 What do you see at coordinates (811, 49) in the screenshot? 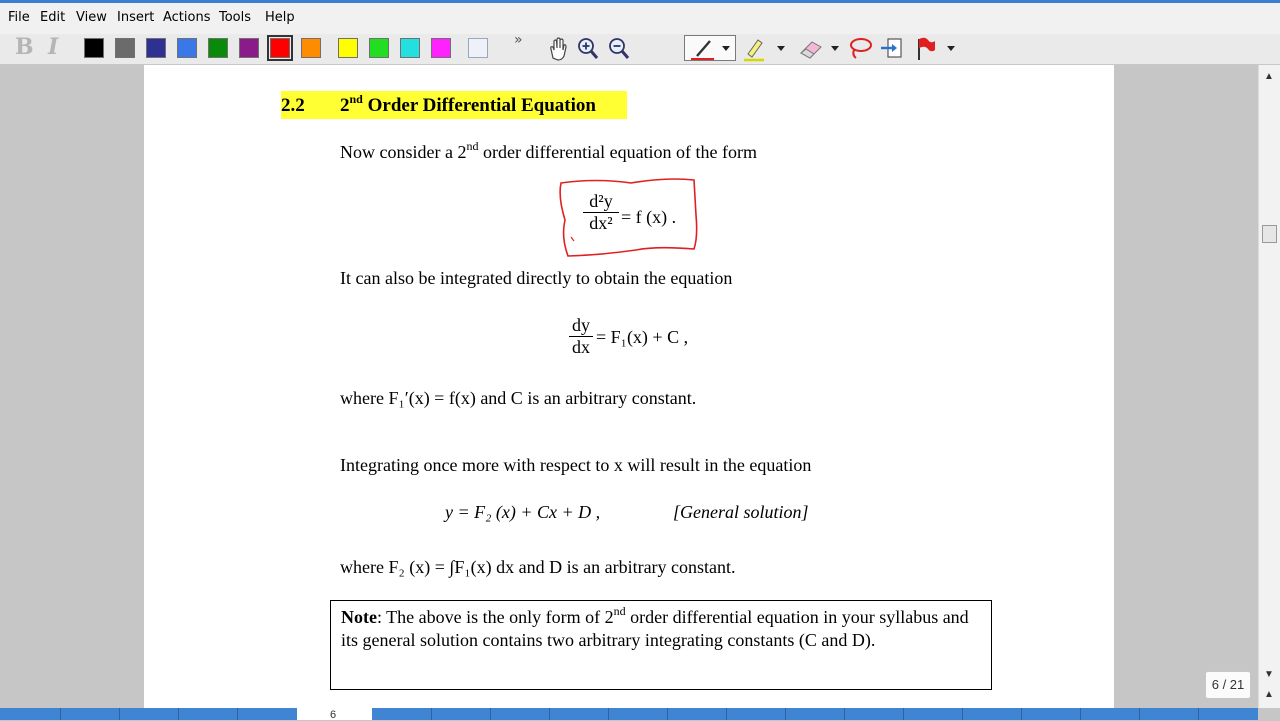
I see `eraser-icon` at bounding box center [811, 49].